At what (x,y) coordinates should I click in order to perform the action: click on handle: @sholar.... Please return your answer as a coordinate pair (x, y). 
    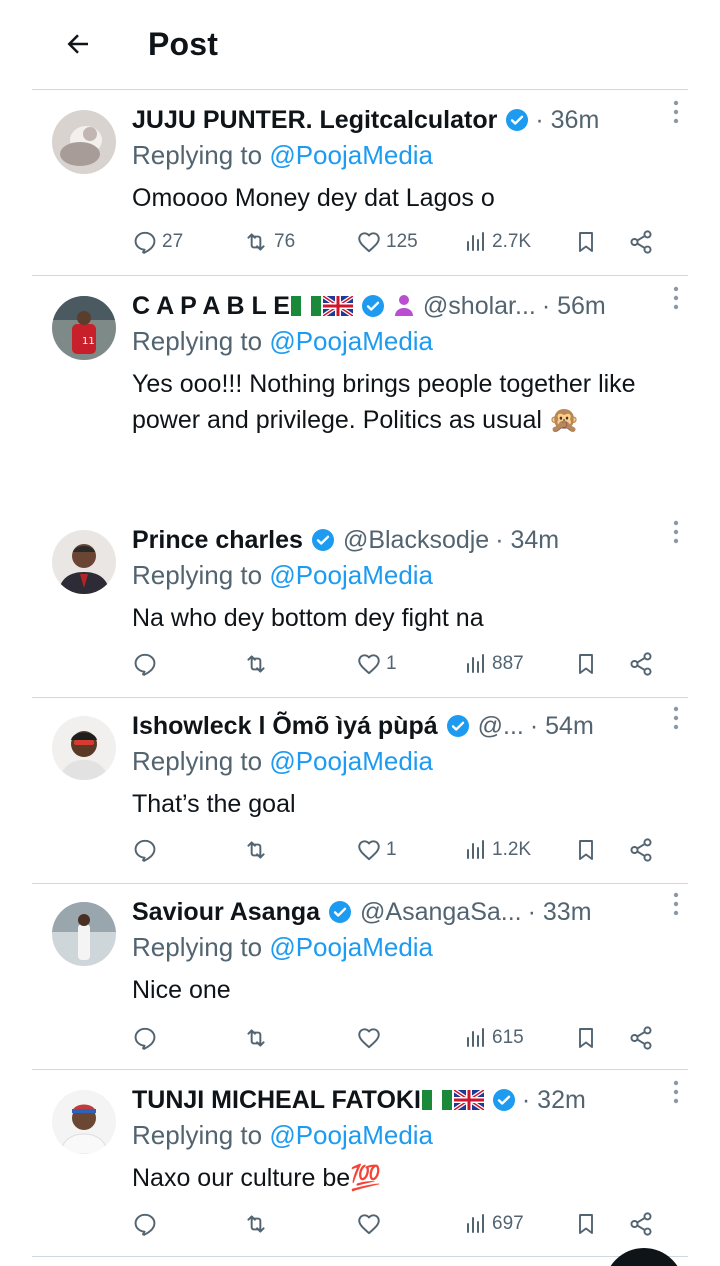
    Looking at the image, I should click on (479, 306).